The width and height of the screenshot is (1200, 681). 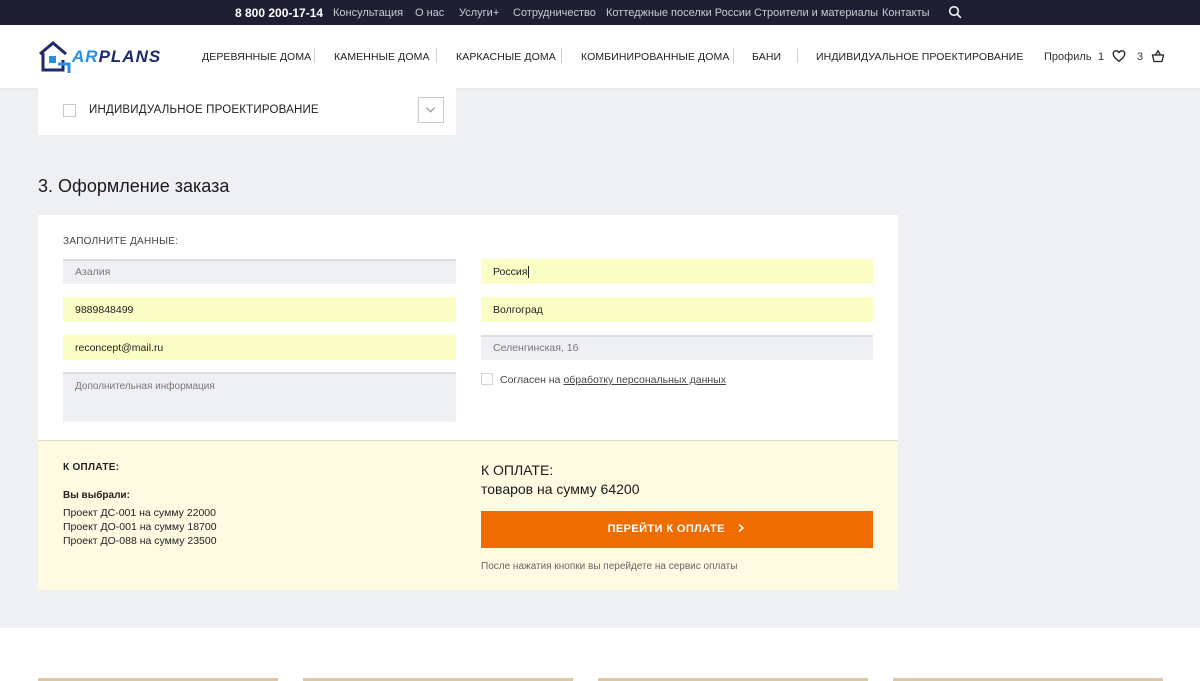 What do you see at coordinates (766, 57) in the screenshot?
I see `nav-baths: БАНИ` at bounding box center [766, 57].